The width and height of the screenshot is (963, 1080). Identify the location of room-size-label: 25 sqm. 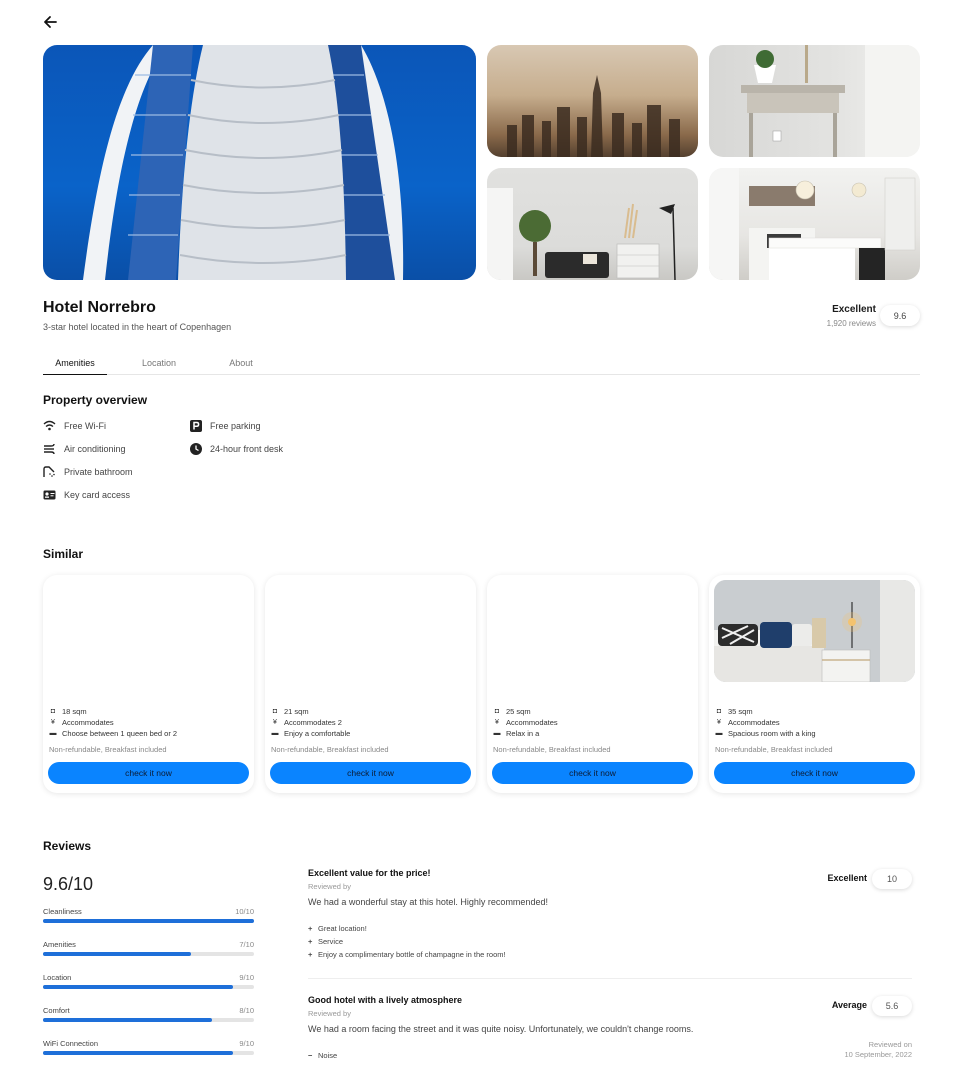
(518, 711).